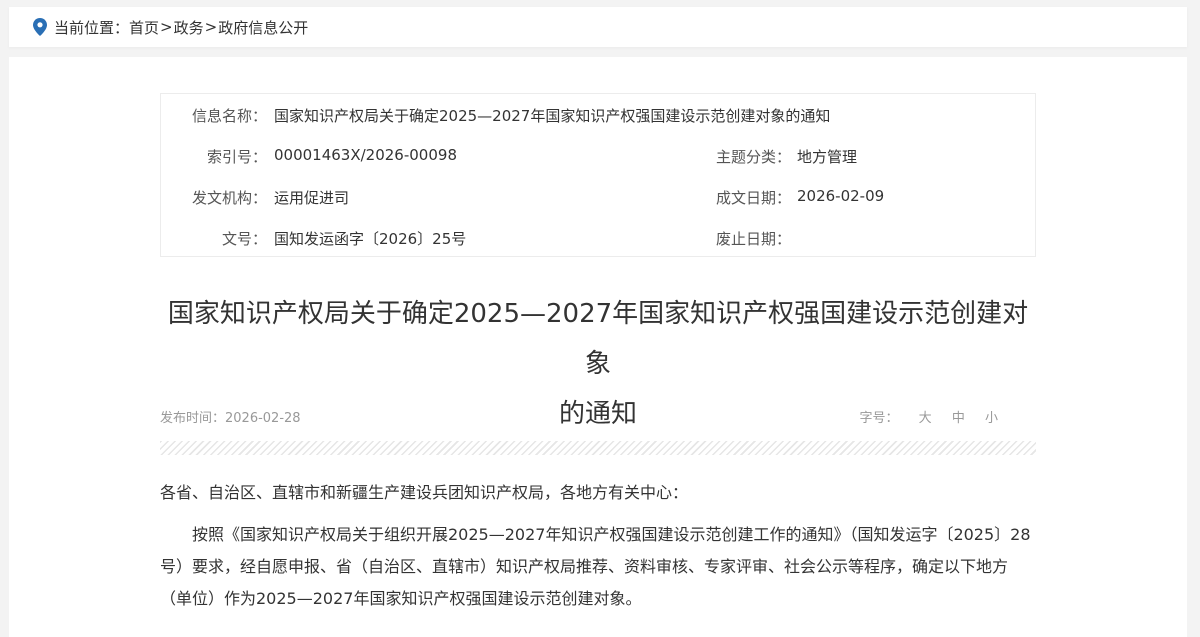 The image size is (1200, 637). What do you see at coordinates (753, 198) in the screenshot?
I see `info-date-label: 成文日期：` at bounding box center [753, 198].